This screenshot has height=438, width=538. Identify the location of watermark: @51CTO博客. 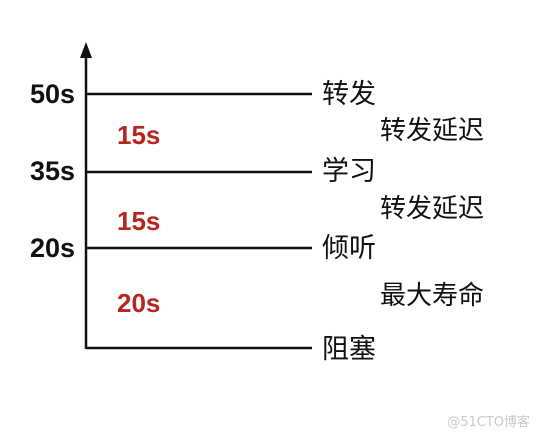
(488, 422).